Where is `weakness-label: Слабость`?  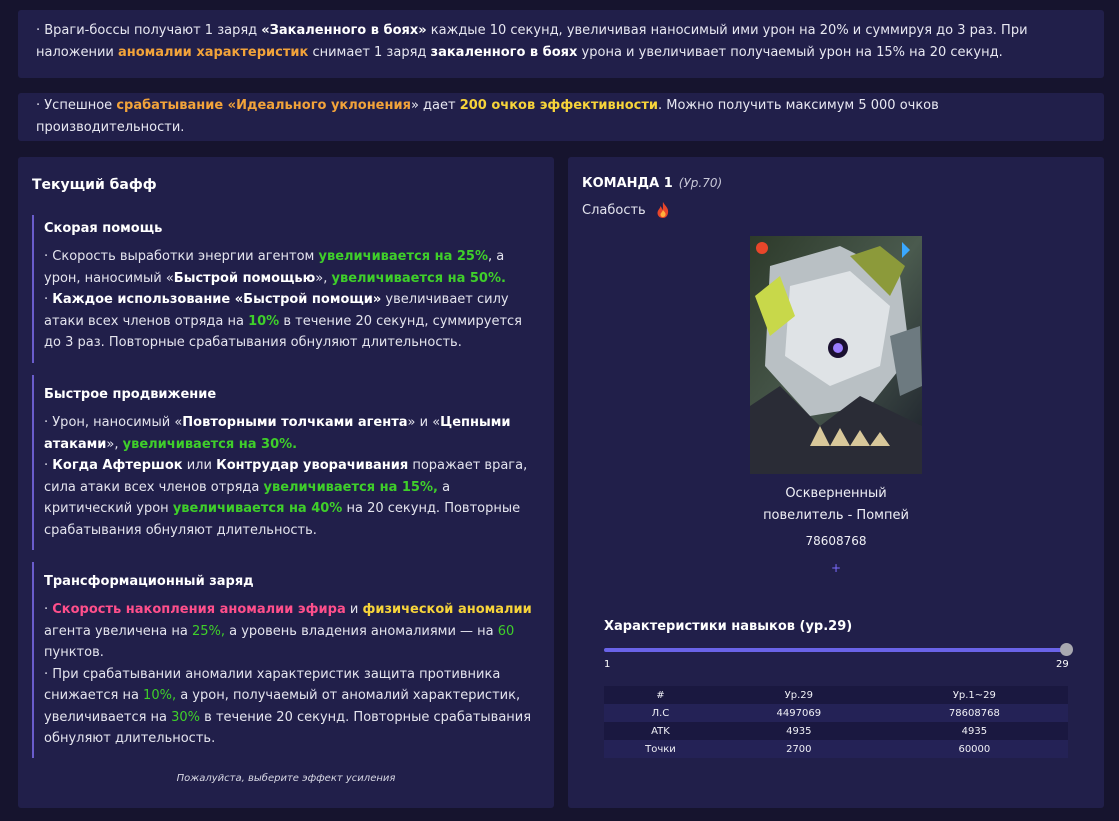 weakness-label: Слабость is located at coordinates (614, 210).